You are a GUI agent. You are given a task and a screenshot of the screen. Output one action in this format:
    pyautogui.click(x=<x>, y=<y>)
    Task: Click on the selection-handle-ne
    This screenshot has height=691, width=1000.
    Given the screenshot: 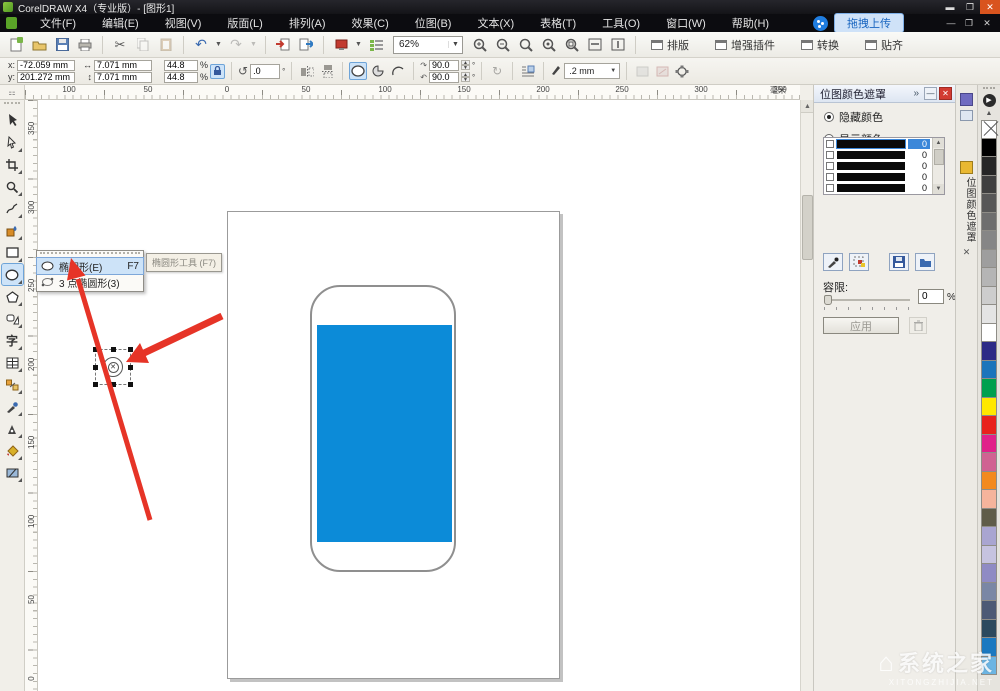 What is the action you would take?
    pyautogui.click(x=130, y=349)
    